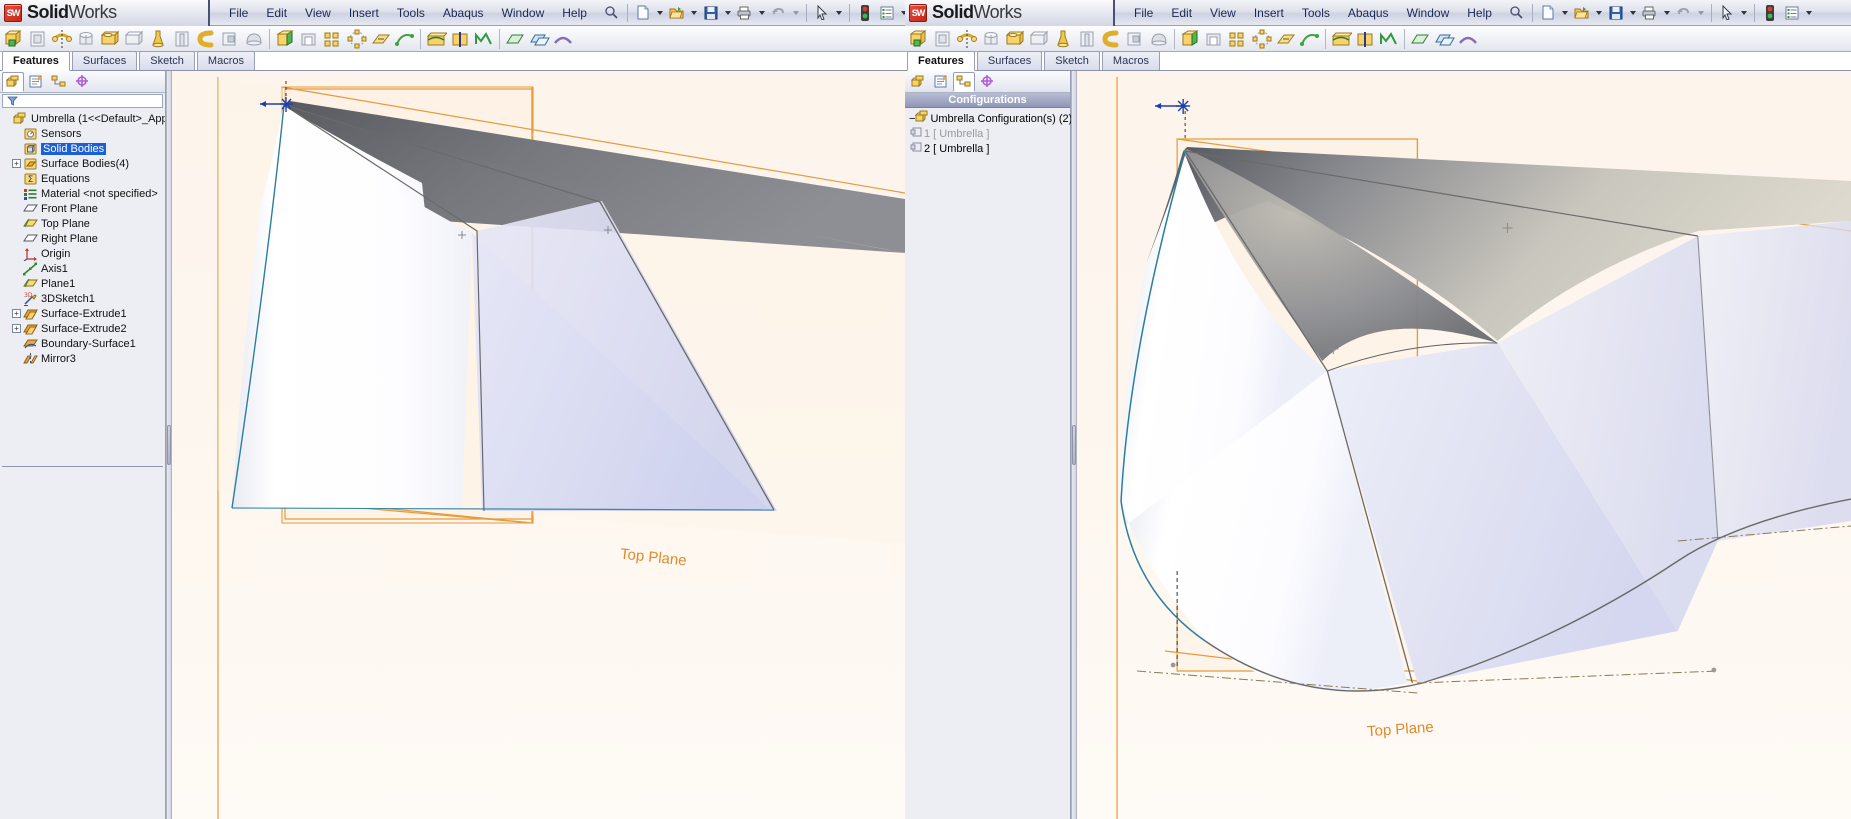 This screenshot has width=1851, height=819. Describe the element at coordinates (82, 148) in the screenshot. I see `feature-tree-node: Solid Bodies` at that location.